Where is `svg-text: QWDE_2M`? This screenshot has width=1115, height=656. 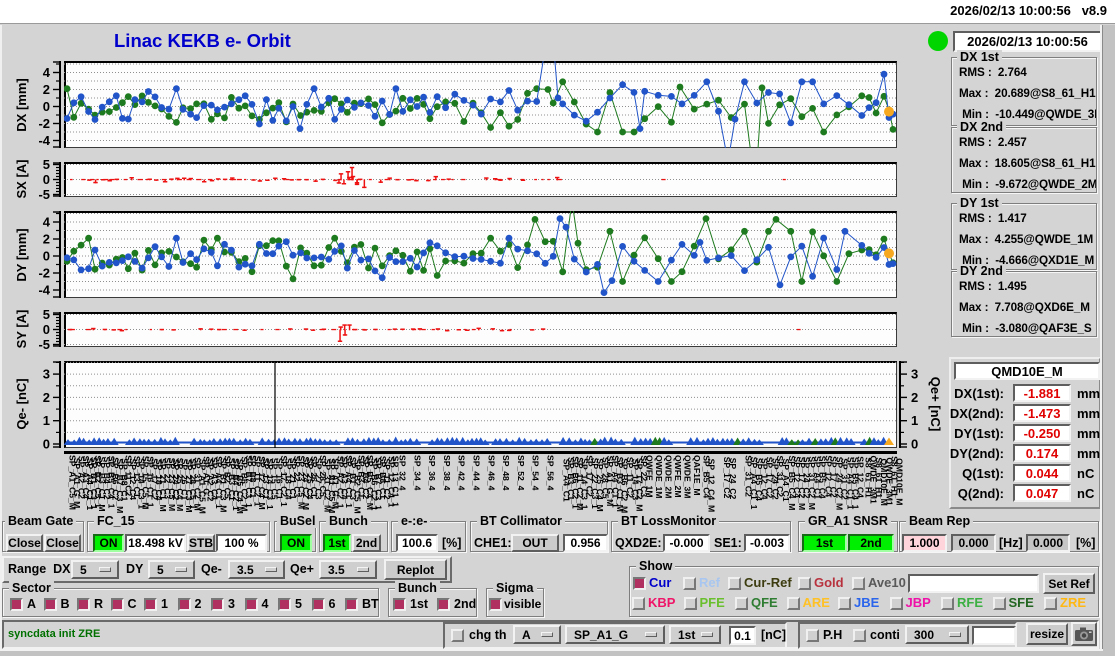 svg-text: QWDE_2M is located at coordinates (669, 476).